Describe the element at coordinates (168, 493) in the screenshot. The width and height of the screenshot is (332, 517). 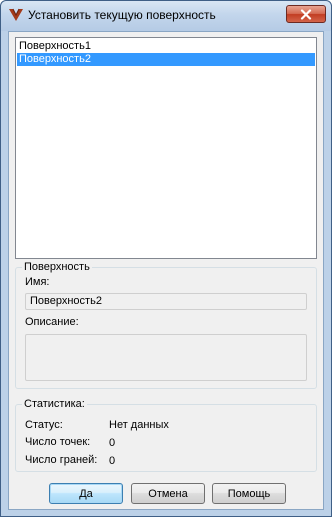
I see `cancel-button: Отмена` at that location.